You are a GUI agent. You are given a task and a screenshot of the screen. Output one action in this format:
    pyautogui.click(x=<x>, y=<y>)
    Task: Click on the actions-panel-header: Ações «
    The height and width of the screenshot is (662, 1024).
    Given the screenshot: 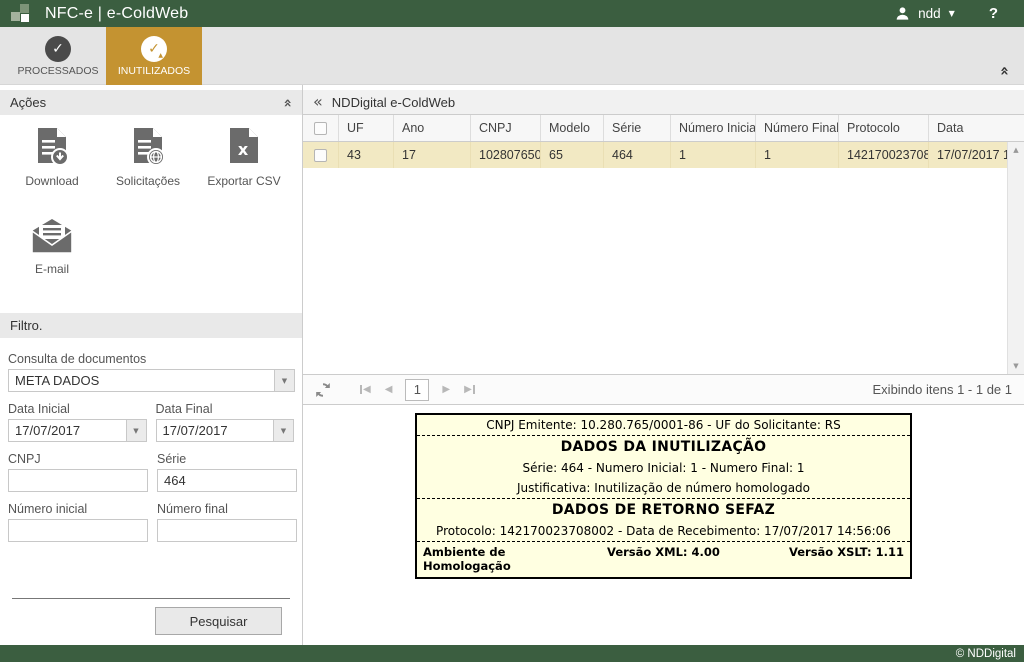 What is the action you would take?
    pyautogui.click(x=151, y=102)
    